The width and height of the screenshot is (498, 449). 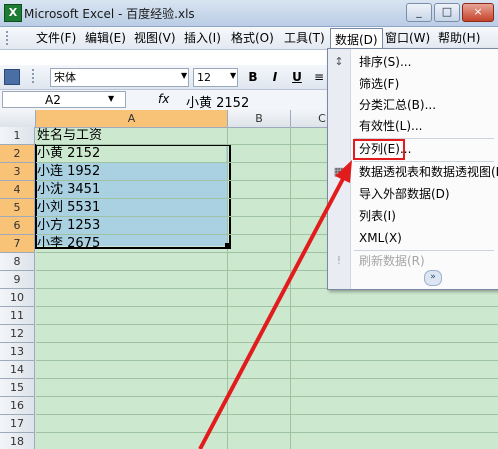 I want to click on expand-menu-chevron-icon: », so click(x=433, y=278).